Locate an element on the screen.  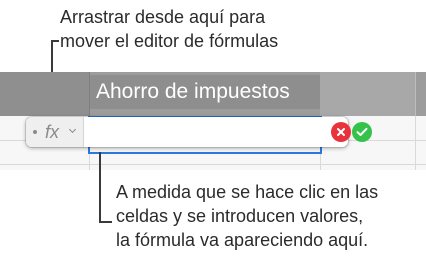
formula-callout-line-2: celdas y se introducen valores, is located at coordinates (240, 216).